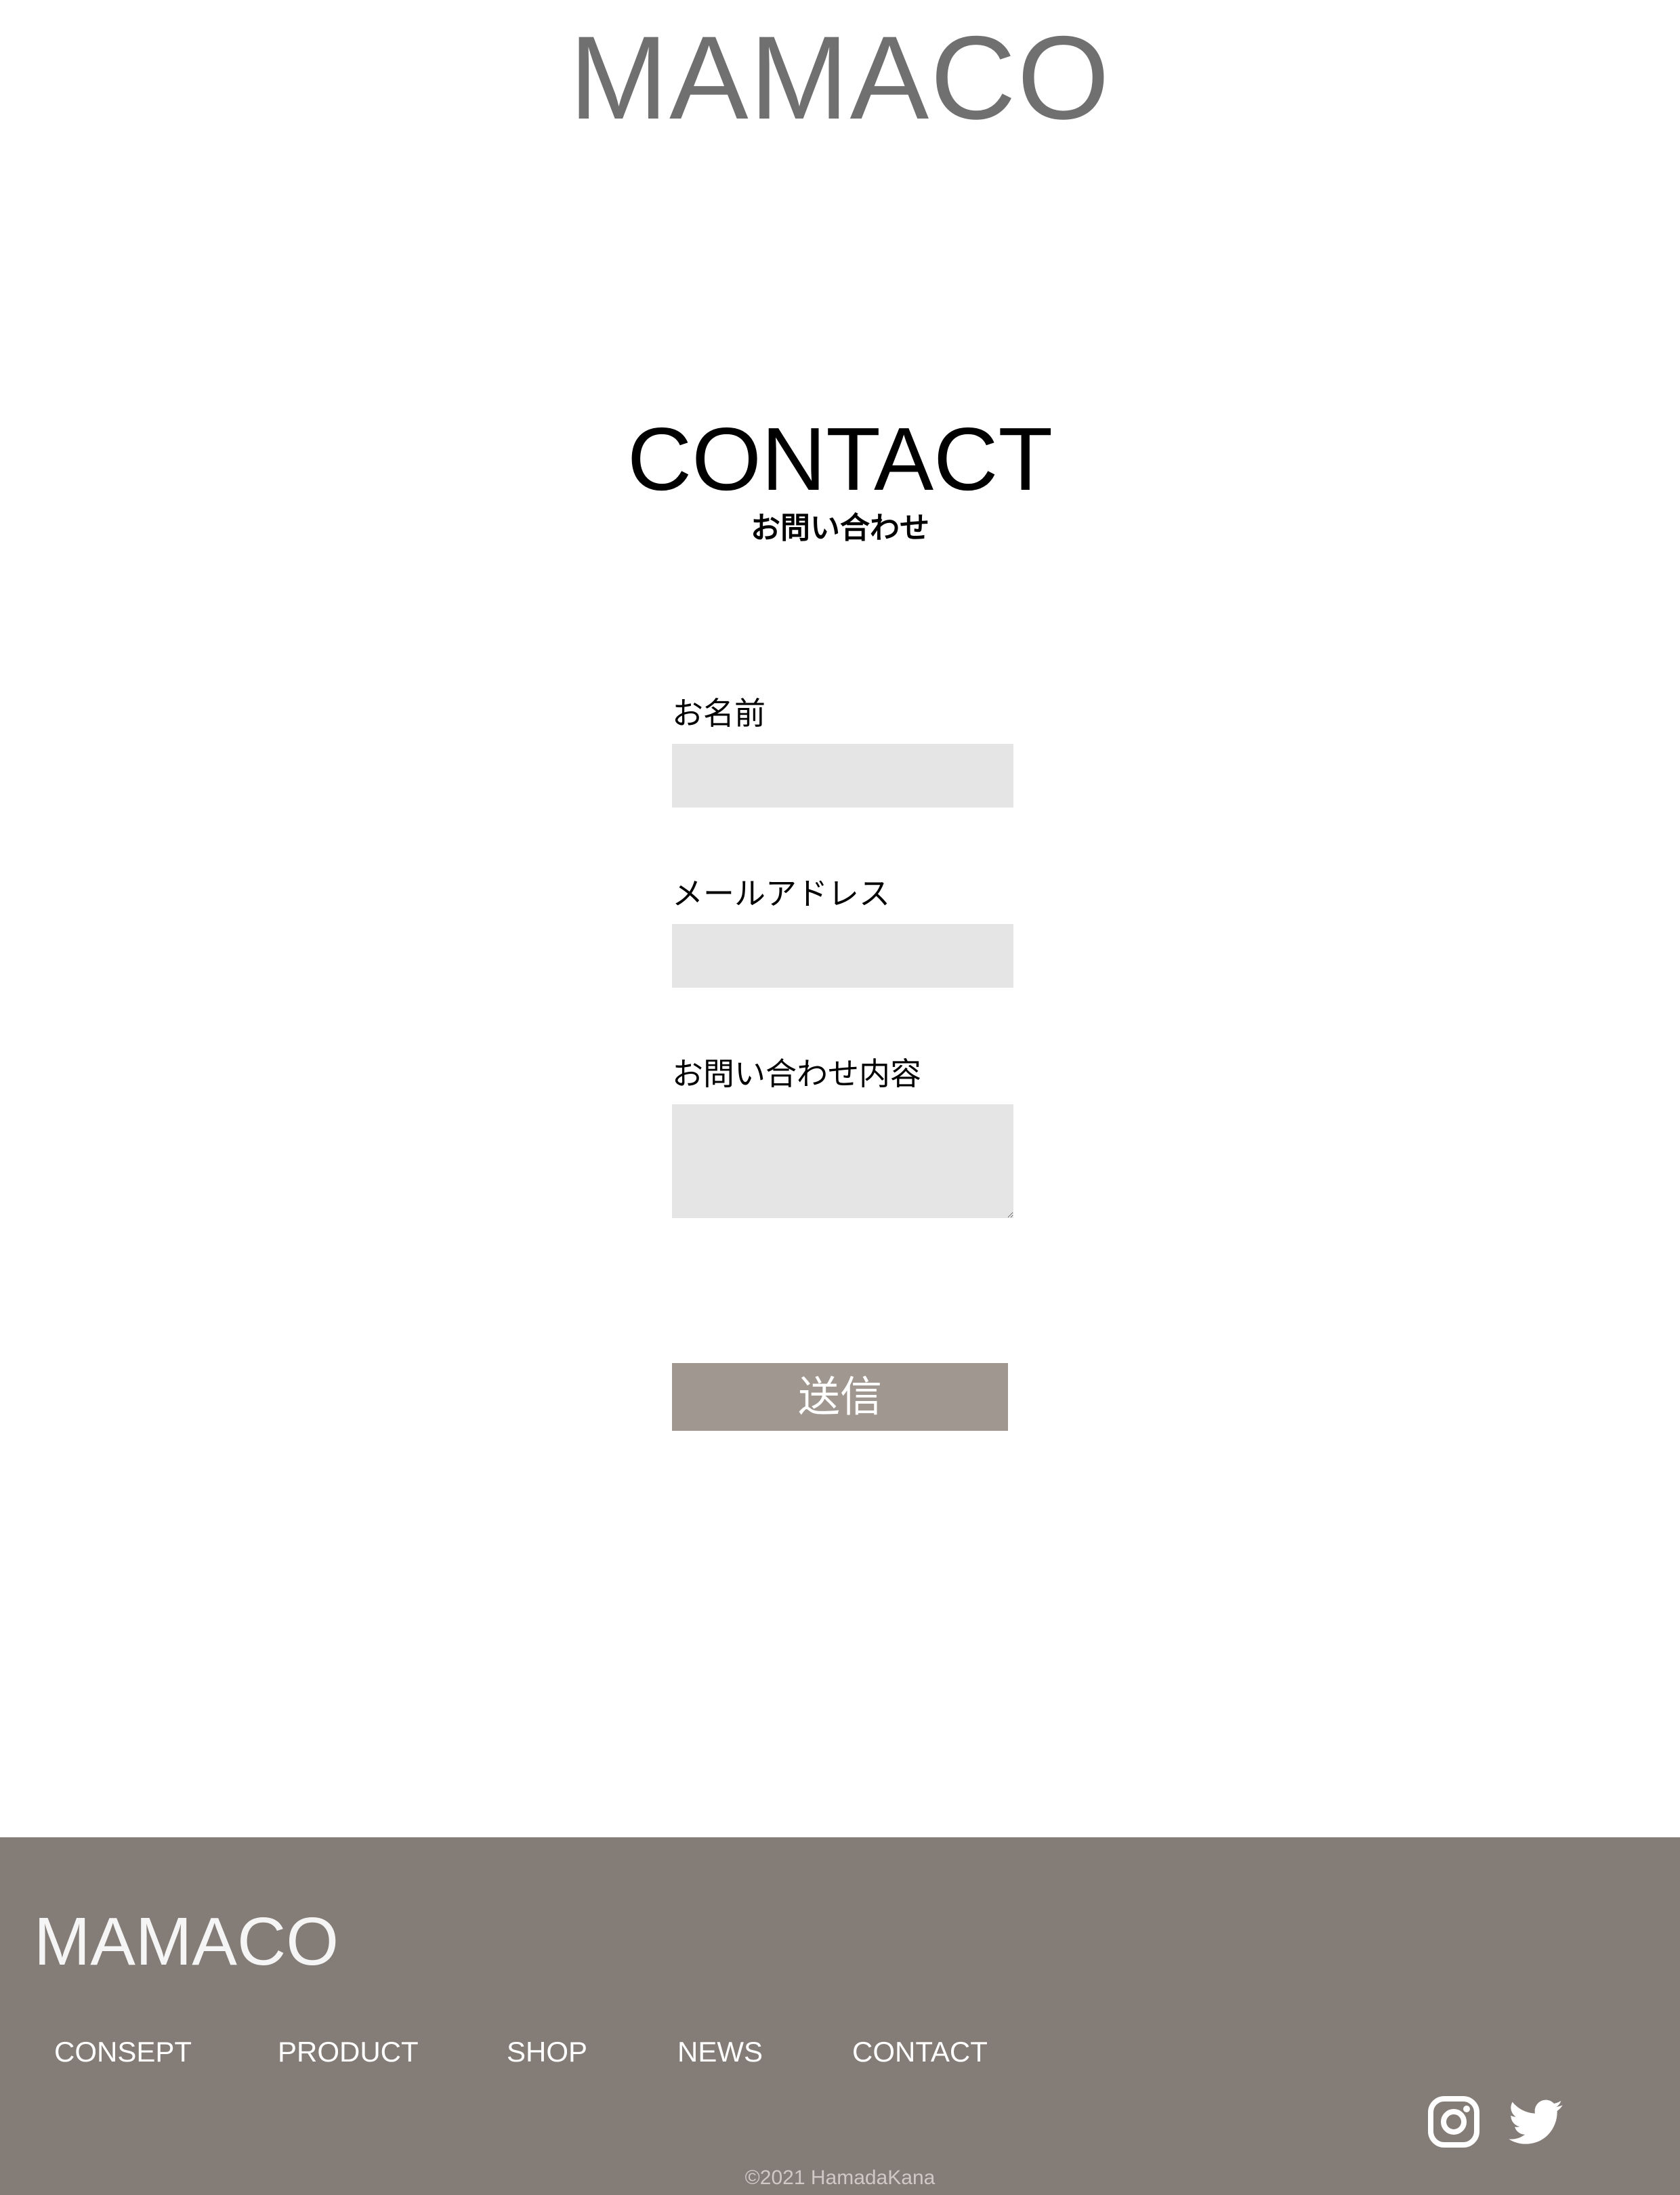 Image resolution: width=1680 pixels, height=2195 pixels. Describe the element at coordinates (1535, 2122) in the screenshot. I see `twitter-icon` at that location.